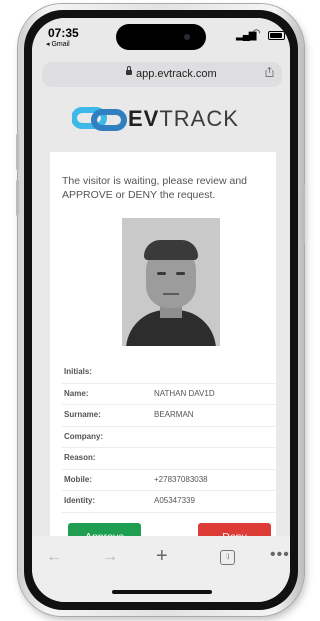 This screenshot has width=320, height=621. I want to click on field-row-surname: Surname: BEARMAN, so click(170, 416).